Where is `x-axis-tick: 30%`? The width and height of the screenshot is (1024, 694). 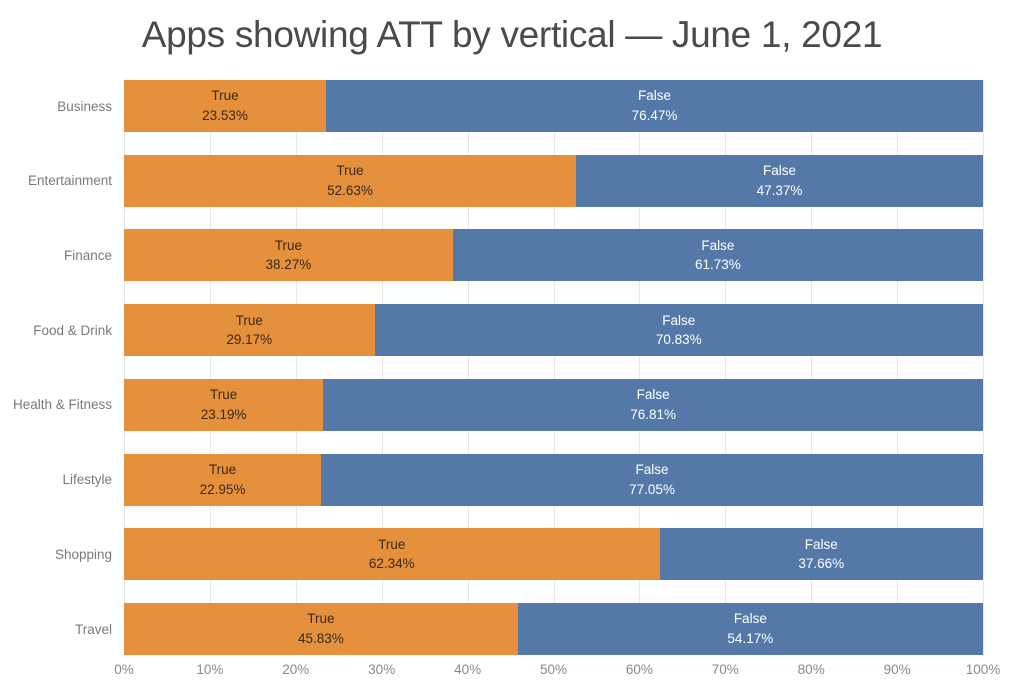
x-axis-tick: 30% is located at coordinates (382, 669).